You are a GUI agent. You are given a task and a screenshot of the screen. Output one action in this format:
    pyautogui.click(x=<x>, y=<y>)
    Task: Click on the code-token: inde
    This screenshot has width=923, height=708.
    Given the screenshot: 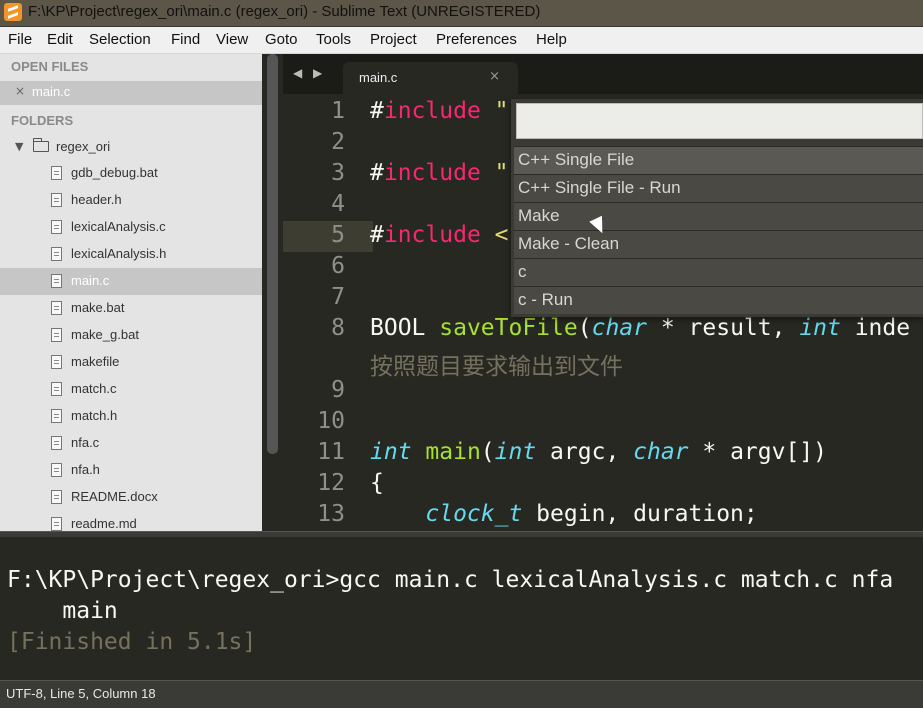 What is the action you would take?
    pyautogui.click(x=875, y=328)
    